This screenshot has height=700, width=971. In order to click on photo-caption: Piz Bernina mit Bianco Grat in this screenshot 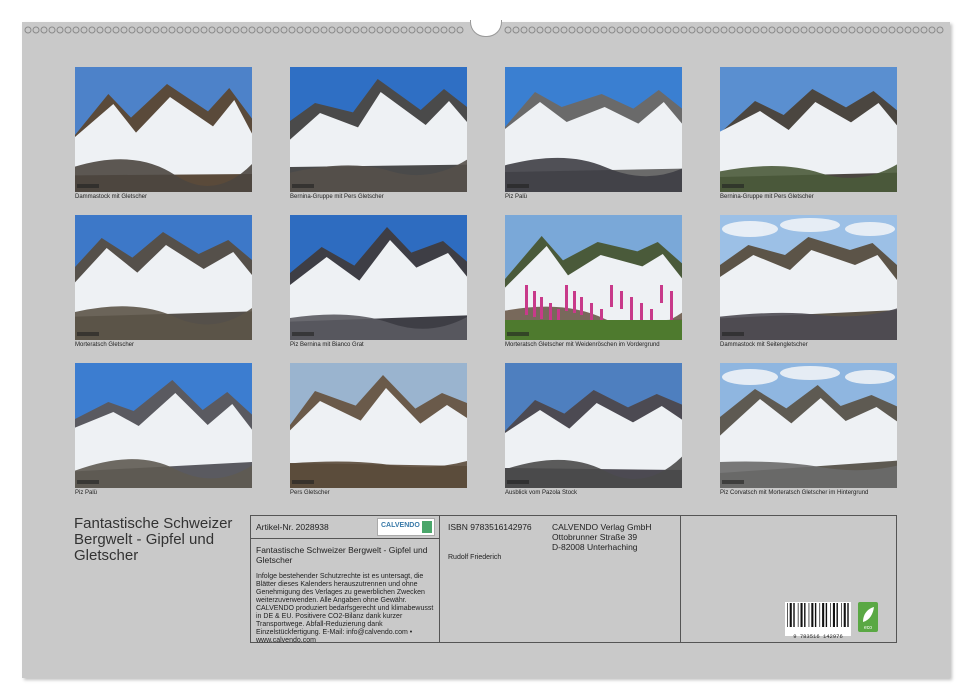, I will do `click(327, 345)`.